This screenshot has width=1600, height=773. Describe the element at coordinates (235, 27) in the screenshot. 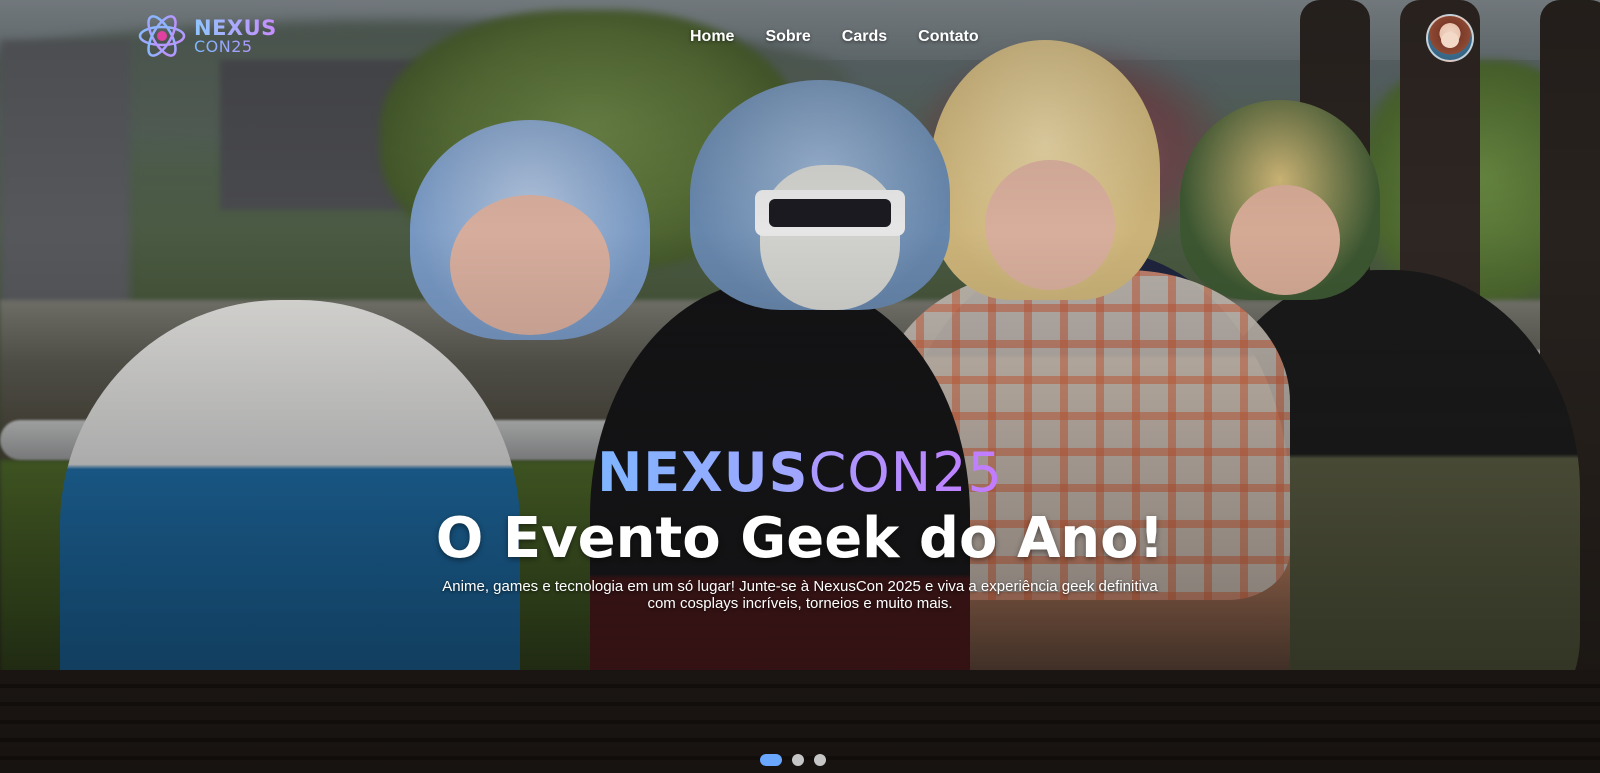

I see `logo-line-1: NEXUS` at that location.